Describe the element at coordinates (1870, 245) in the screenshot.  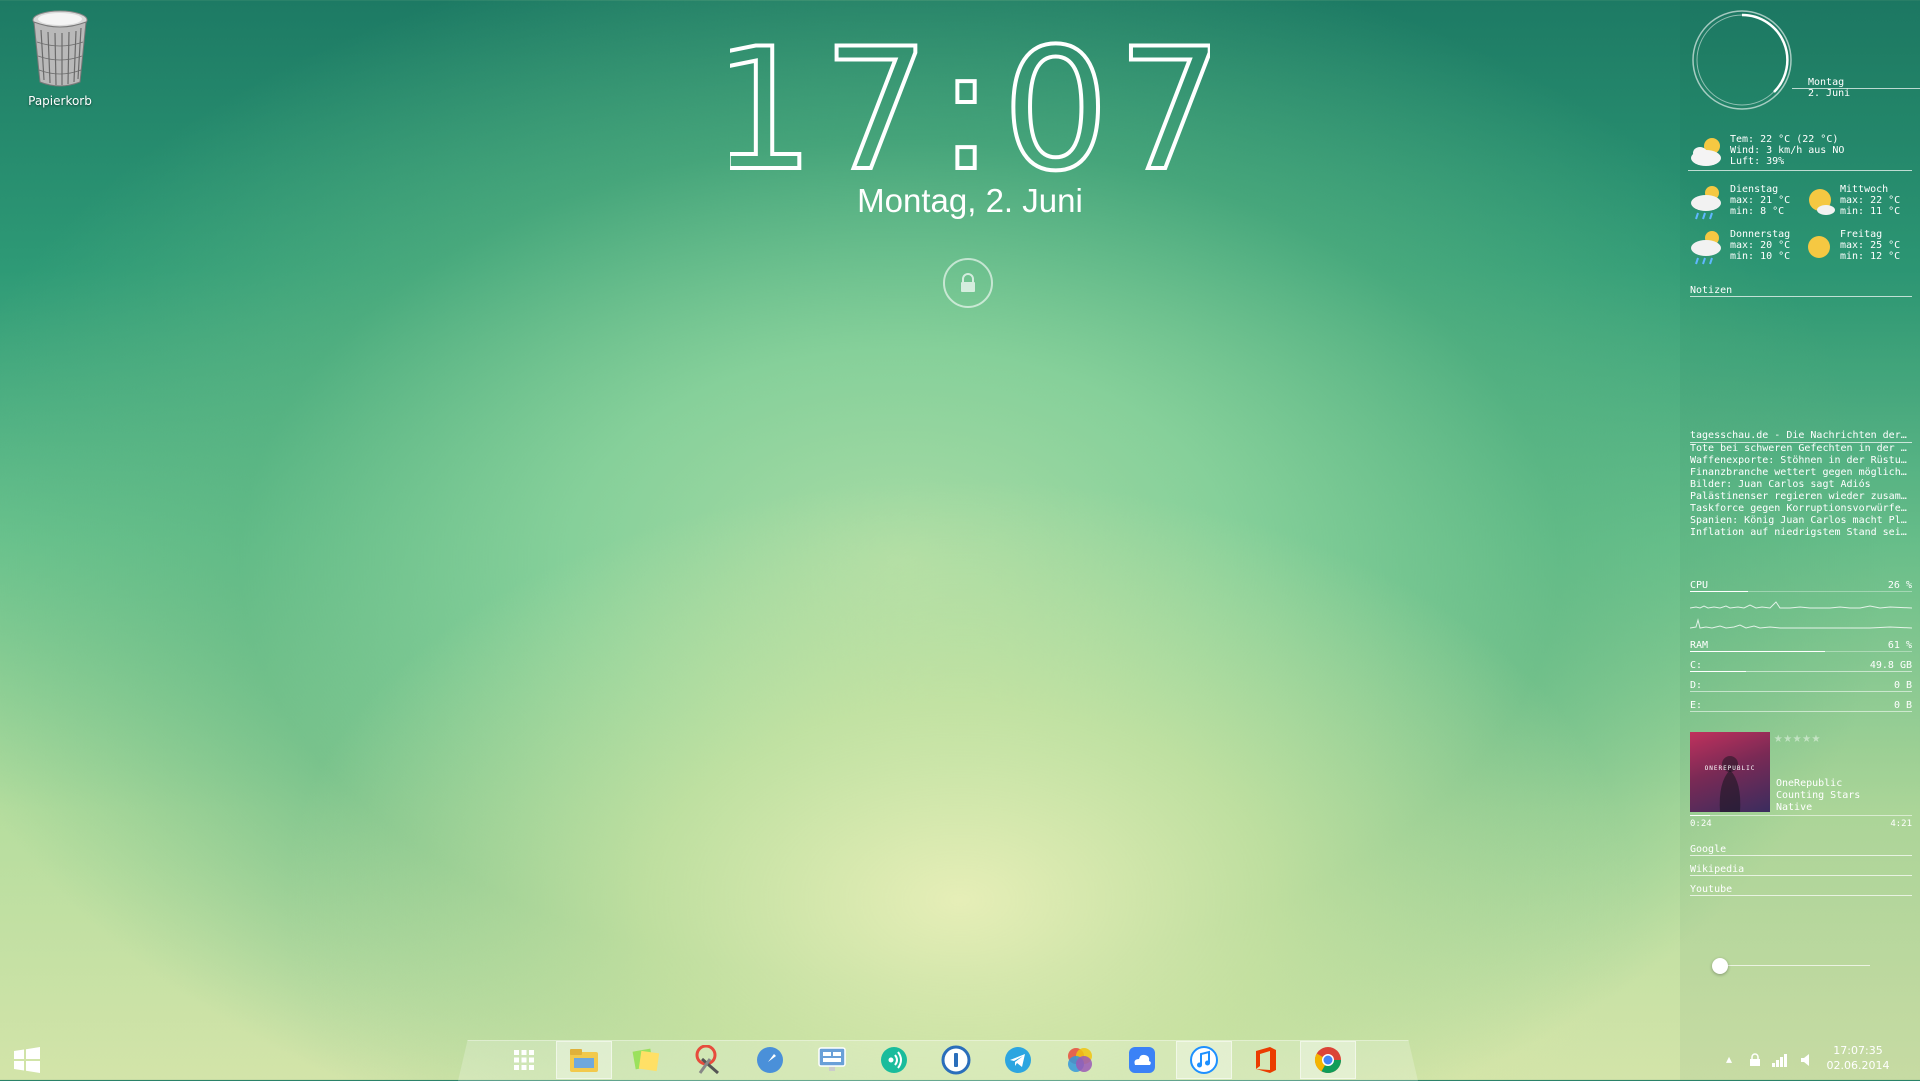
I see `forecast-max: max: 25 °C` at that location.